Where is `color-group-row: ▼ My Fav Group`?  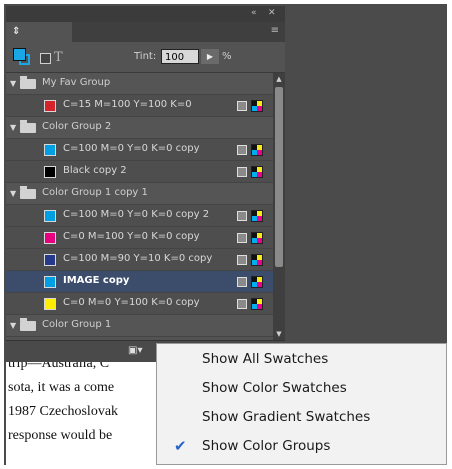 color-group-row: ▼ My Fav Group is located at coordinates (139, 84).